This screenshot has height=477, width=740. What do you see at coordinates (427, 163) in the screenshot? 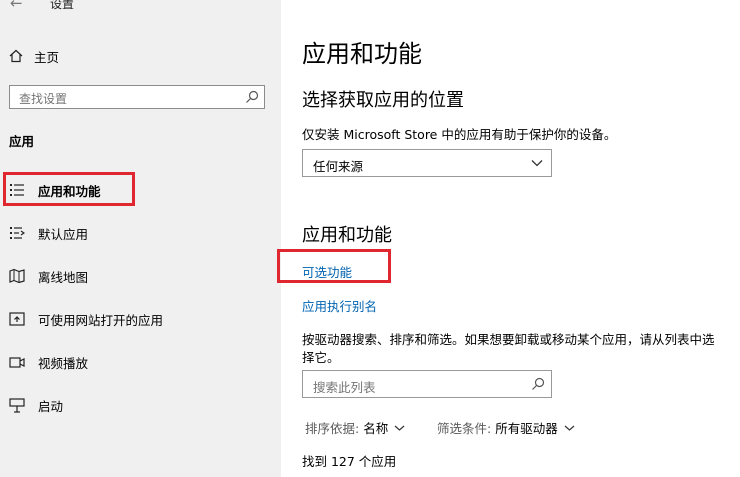
I see `app-source-dropdown: 任何来源` at bounding box center [427, 163].